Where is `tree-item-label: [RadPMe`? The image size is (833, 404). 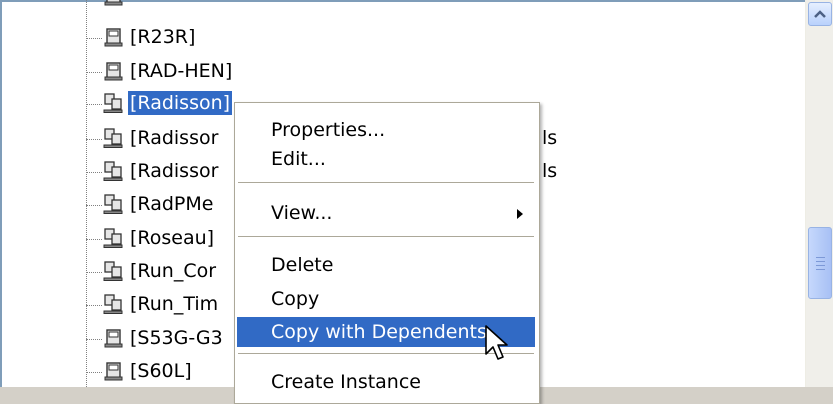
tree-item-label: [RadPMe is located at coordinates (172, 204).